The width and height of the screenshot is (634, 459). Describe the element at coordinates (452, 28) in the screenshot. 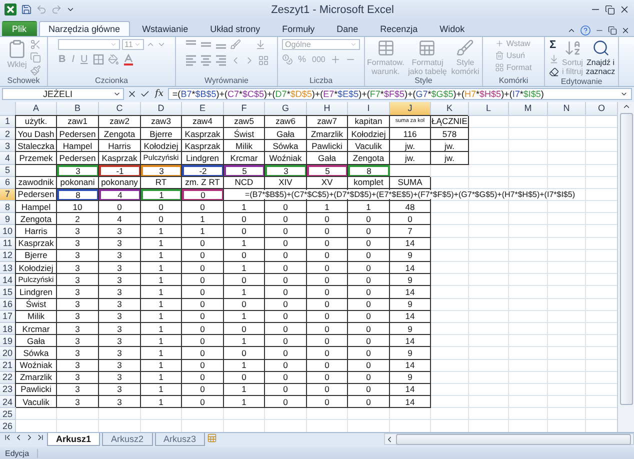

I see `ribbon-tab: Widok` at that location.